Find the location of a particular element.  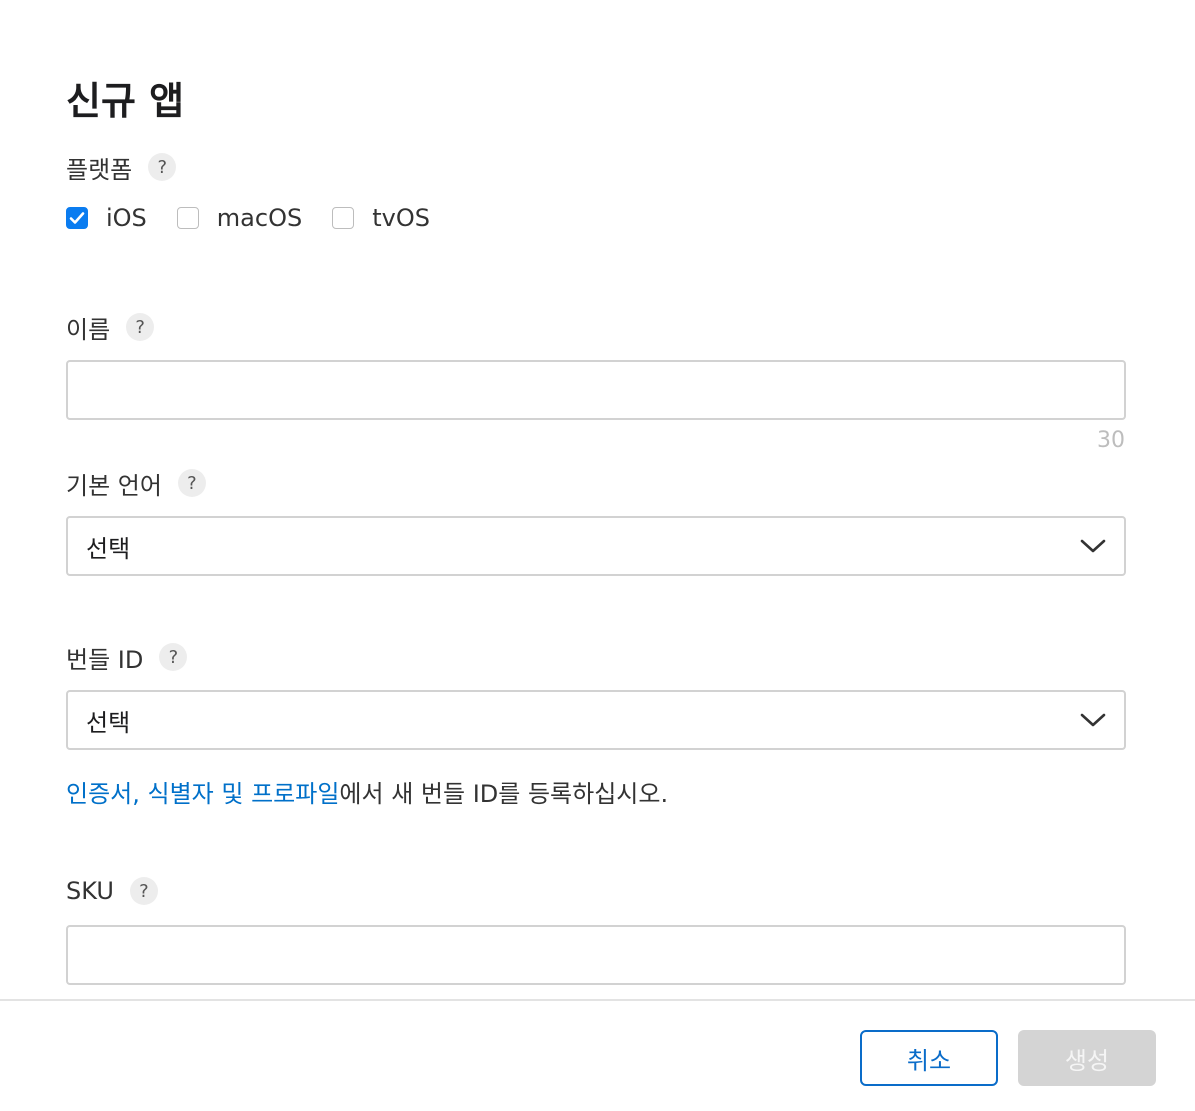

name-input is located at coordinates (596, 390).